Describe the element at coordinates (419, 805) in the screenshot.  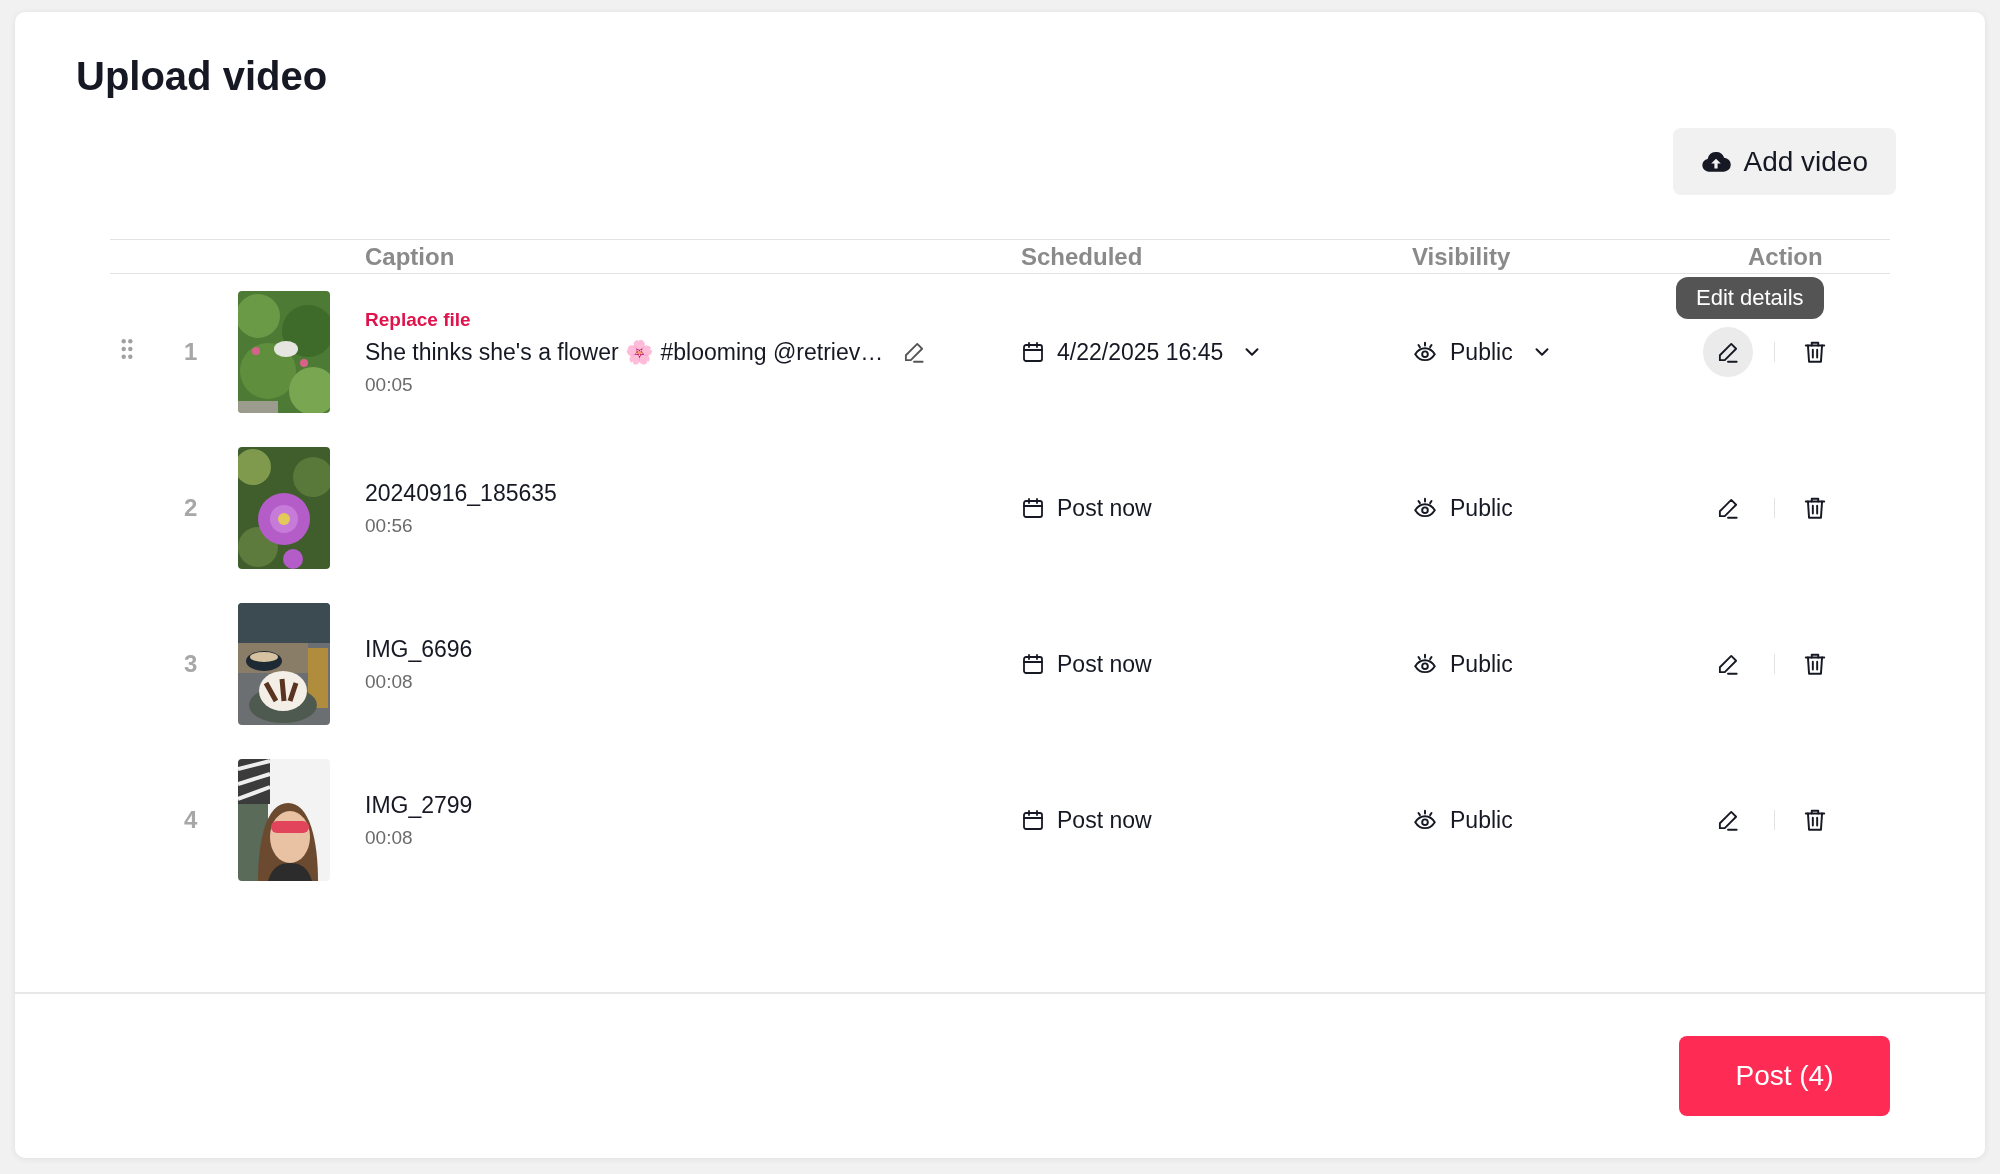
I see `caption-text: IMG_2799` at that location.